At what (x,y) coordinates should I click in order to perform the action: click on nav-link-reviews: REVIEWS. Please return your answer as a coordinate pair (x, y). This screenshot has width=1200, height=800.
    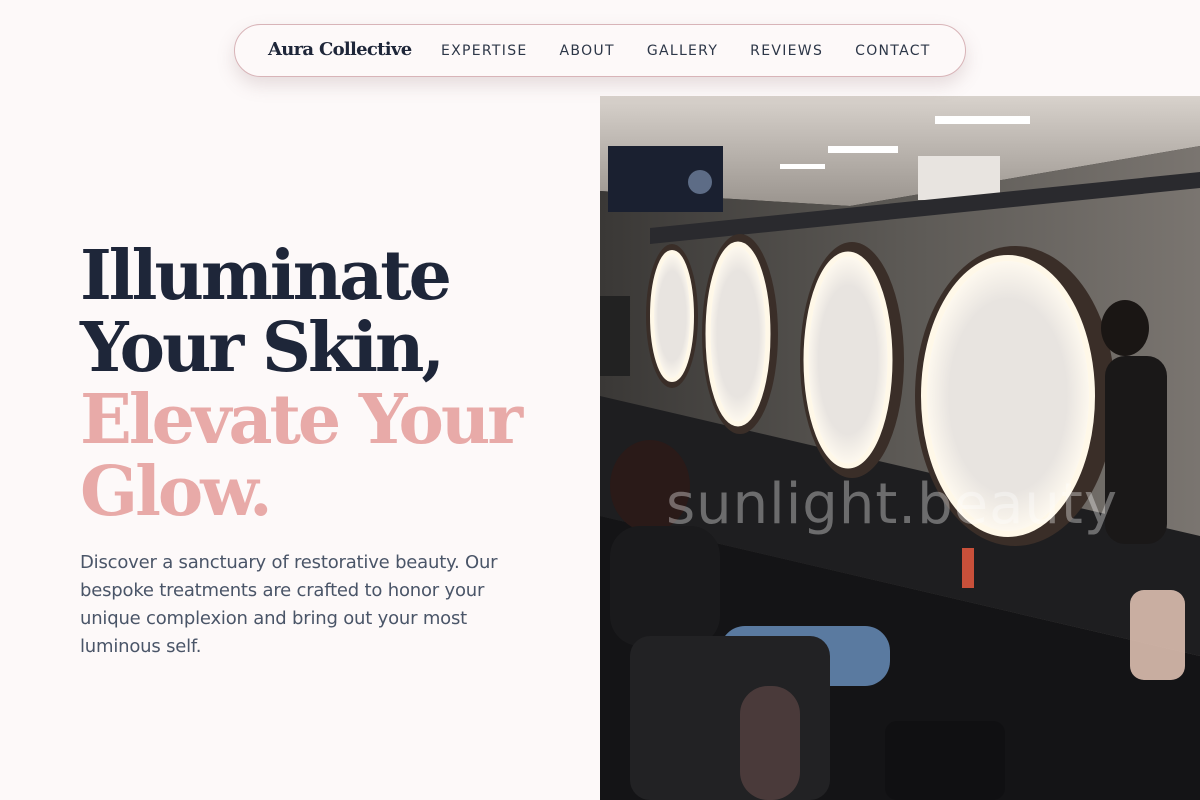
    Looking at the image, I should click on (786, 51).